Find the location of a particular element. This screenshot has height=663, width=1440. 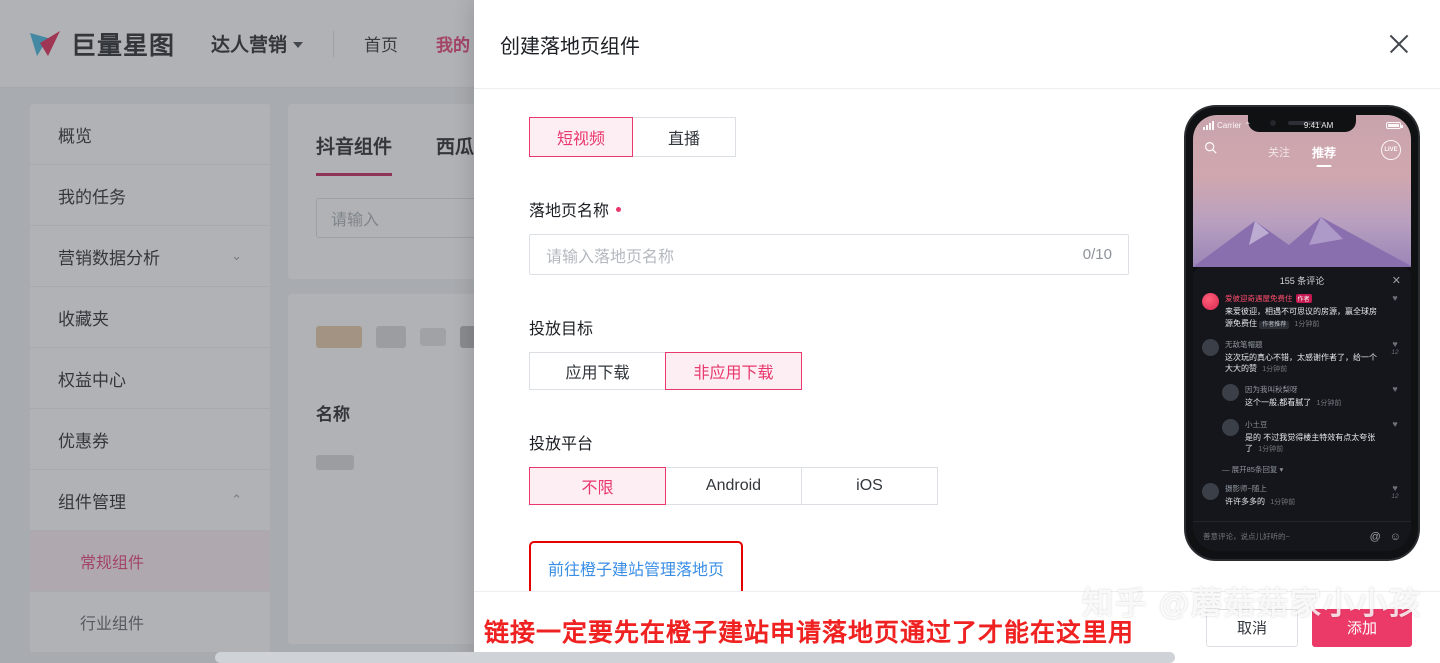

comment-body: 因为我叫秋梨呀 这个一般,都看腻了 1分钟前 is located at coordinates (1313, 396).